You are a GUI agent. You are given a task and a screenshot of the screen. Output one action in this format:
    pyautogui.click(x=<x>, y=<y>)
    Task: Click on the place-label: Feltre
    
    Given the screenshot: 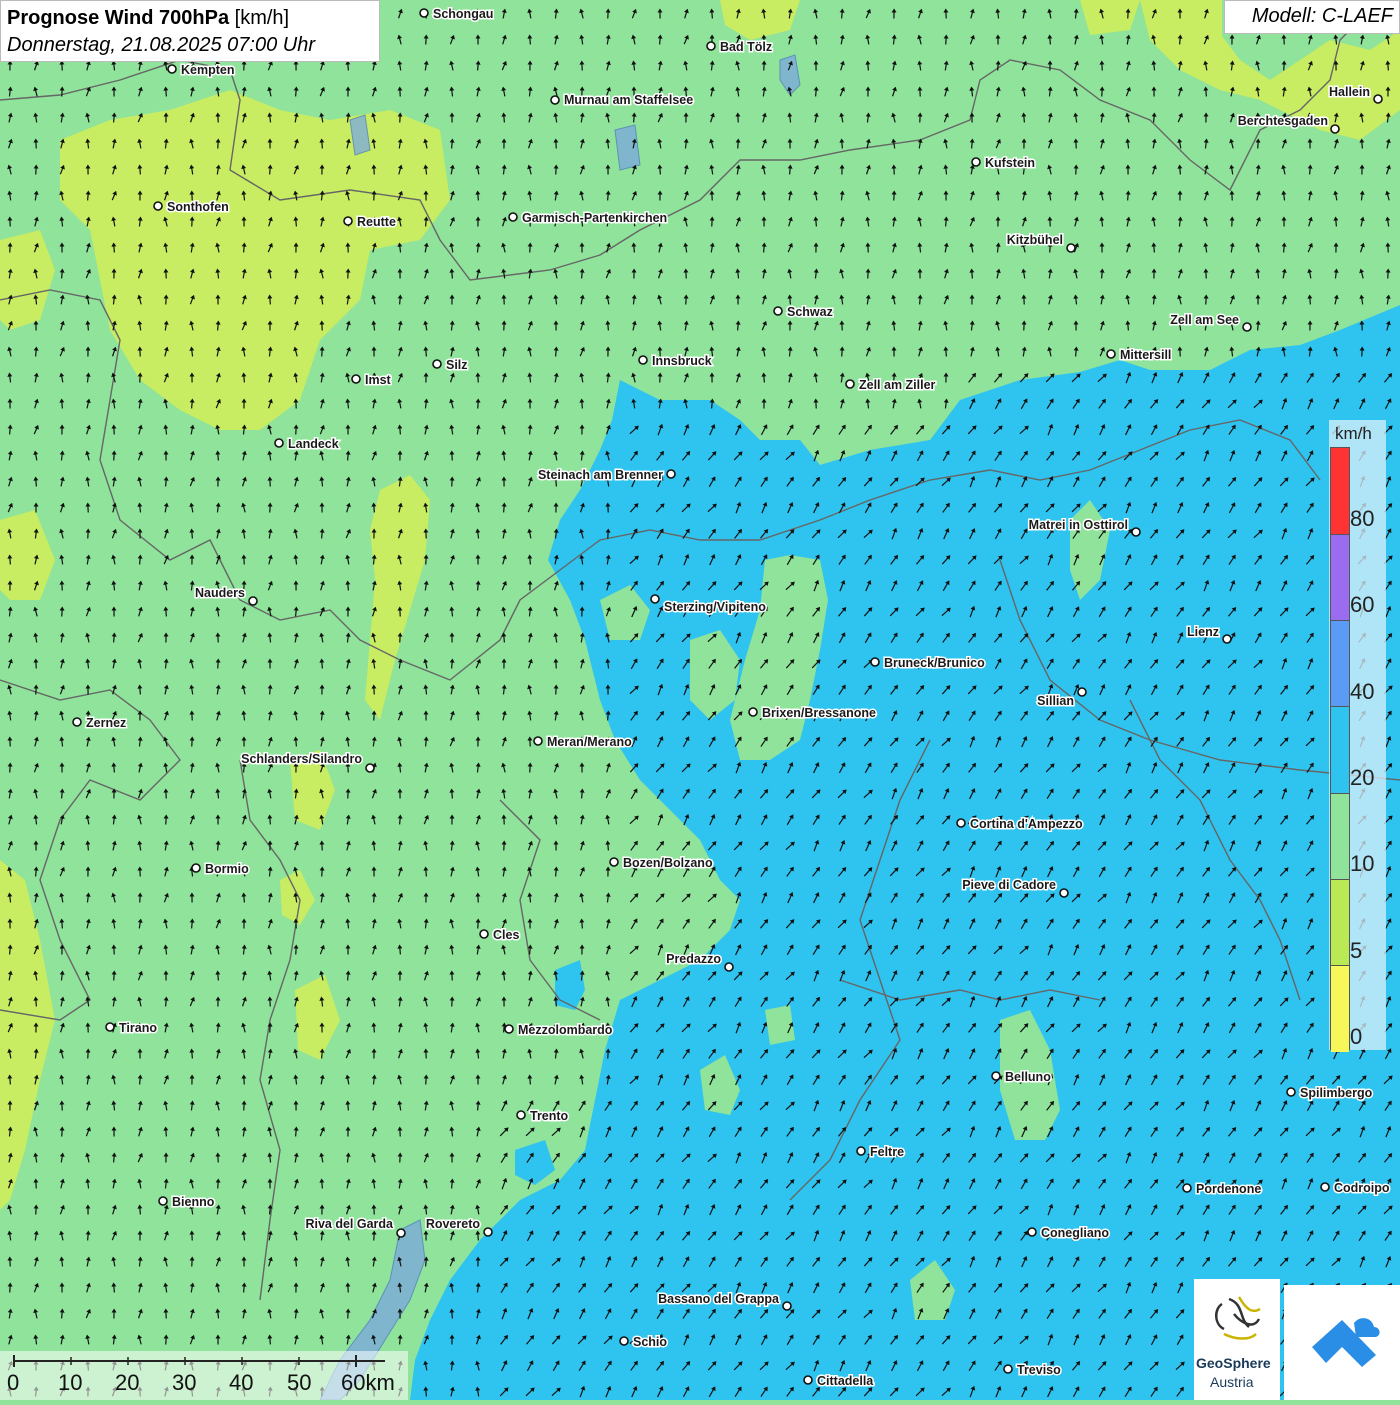 What is the action you would take?
    pyautogui.click(x=887, y=1152)
    